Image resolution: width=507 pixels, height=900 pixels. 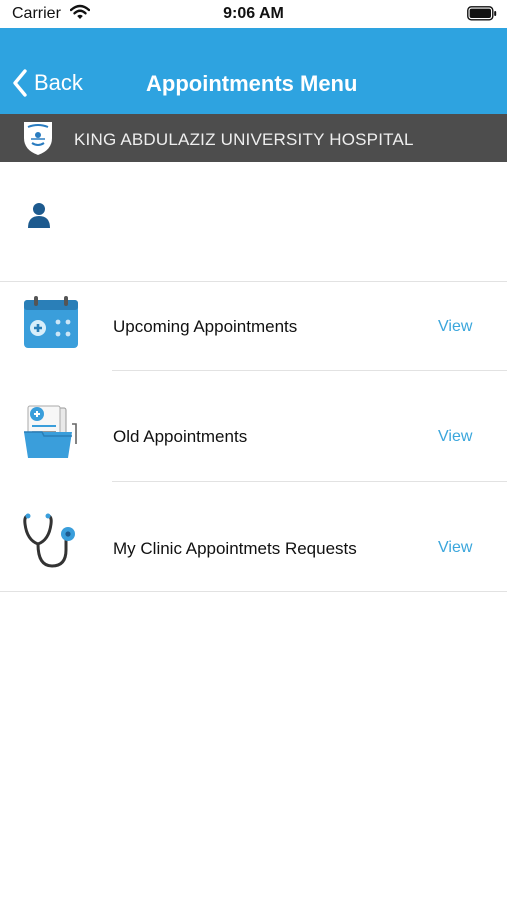 I want to click on navigation-bar: Back Appointments Menu, so click(x=253, y=71).